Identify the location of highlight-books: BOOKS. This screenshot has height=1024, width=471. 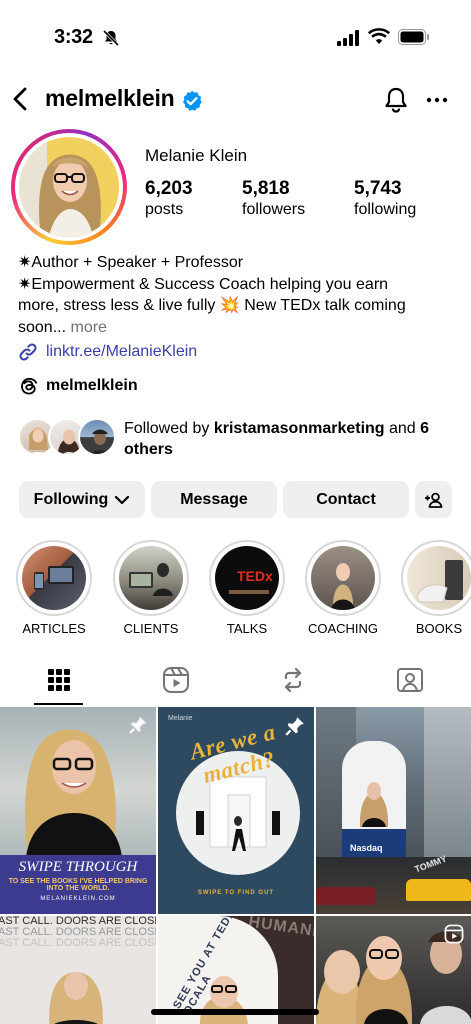
(436, 588).